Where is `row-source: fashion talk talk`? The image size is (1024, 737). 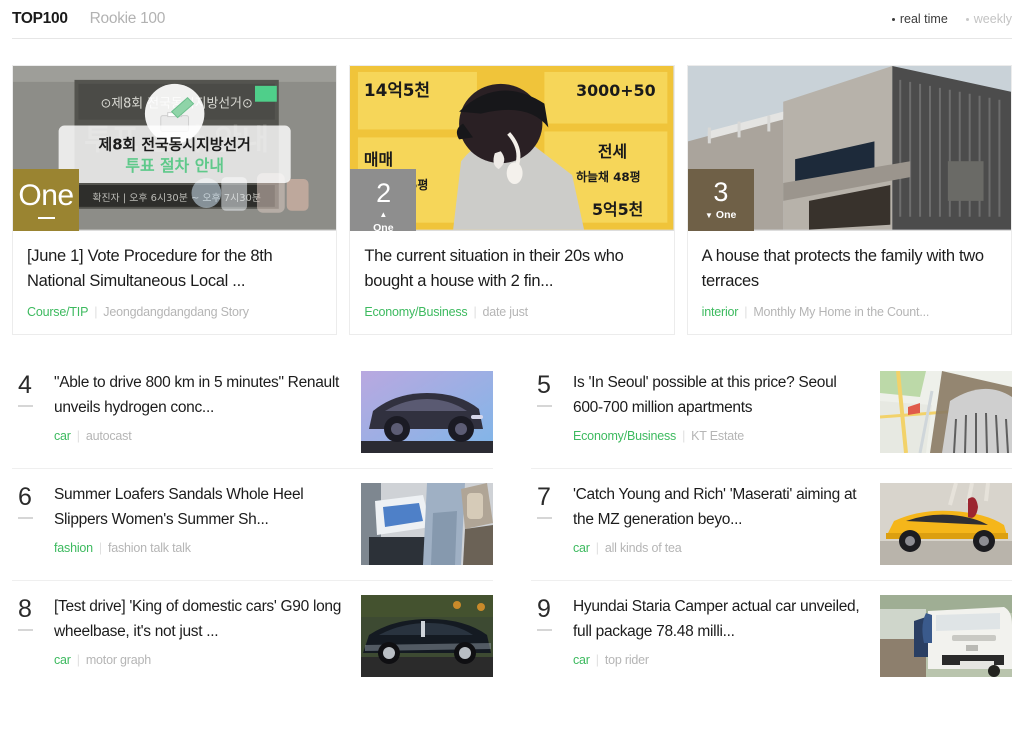 row-source: fashion talk talk is located at coordinates (149, 548).